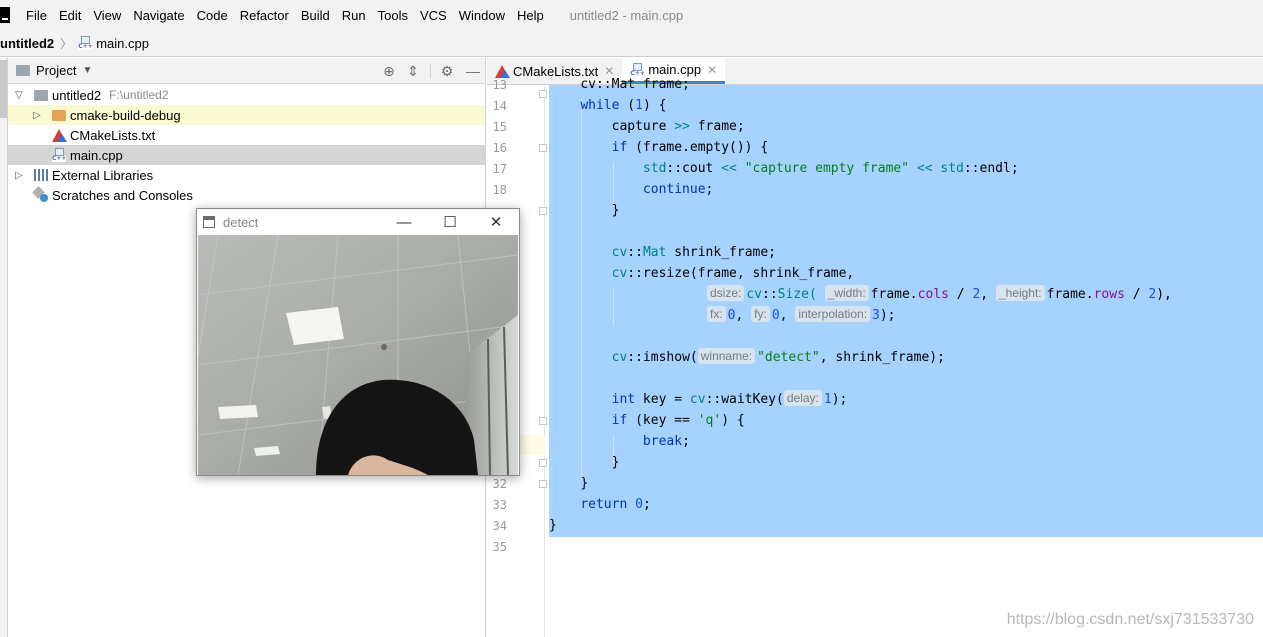 The width and height of the screenshot is (1263, 637). I want to click on code-text: (key ==, so click(662, 420).